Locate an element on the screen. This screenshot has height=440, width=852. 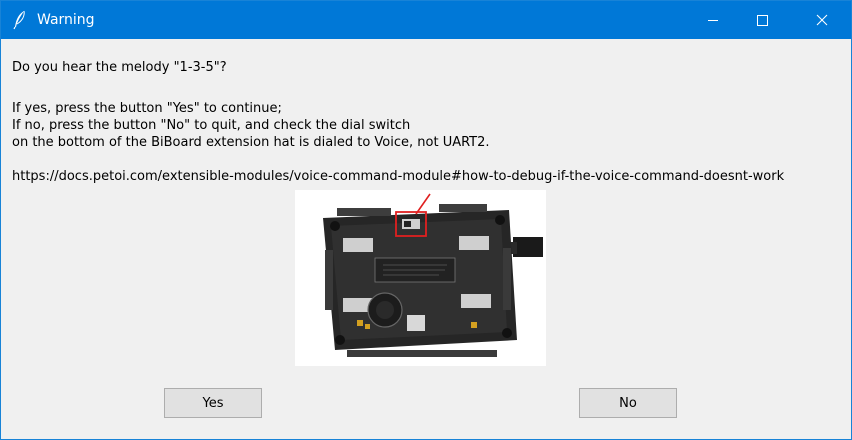
maximize-button is located at coordinates (759, 20).